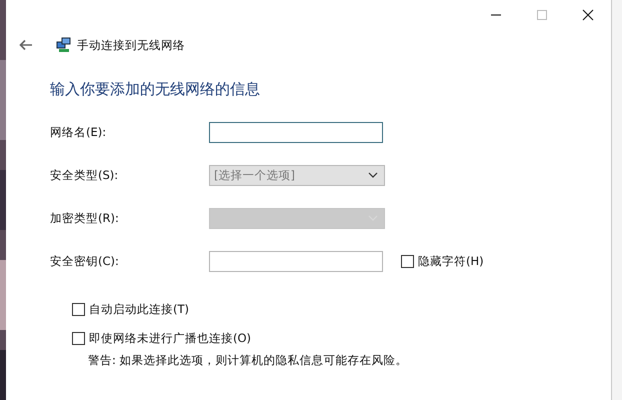 This screenshot has height=400, width=622. I want to click on window-title: 手动连接到无线网络, so click(131, 45).